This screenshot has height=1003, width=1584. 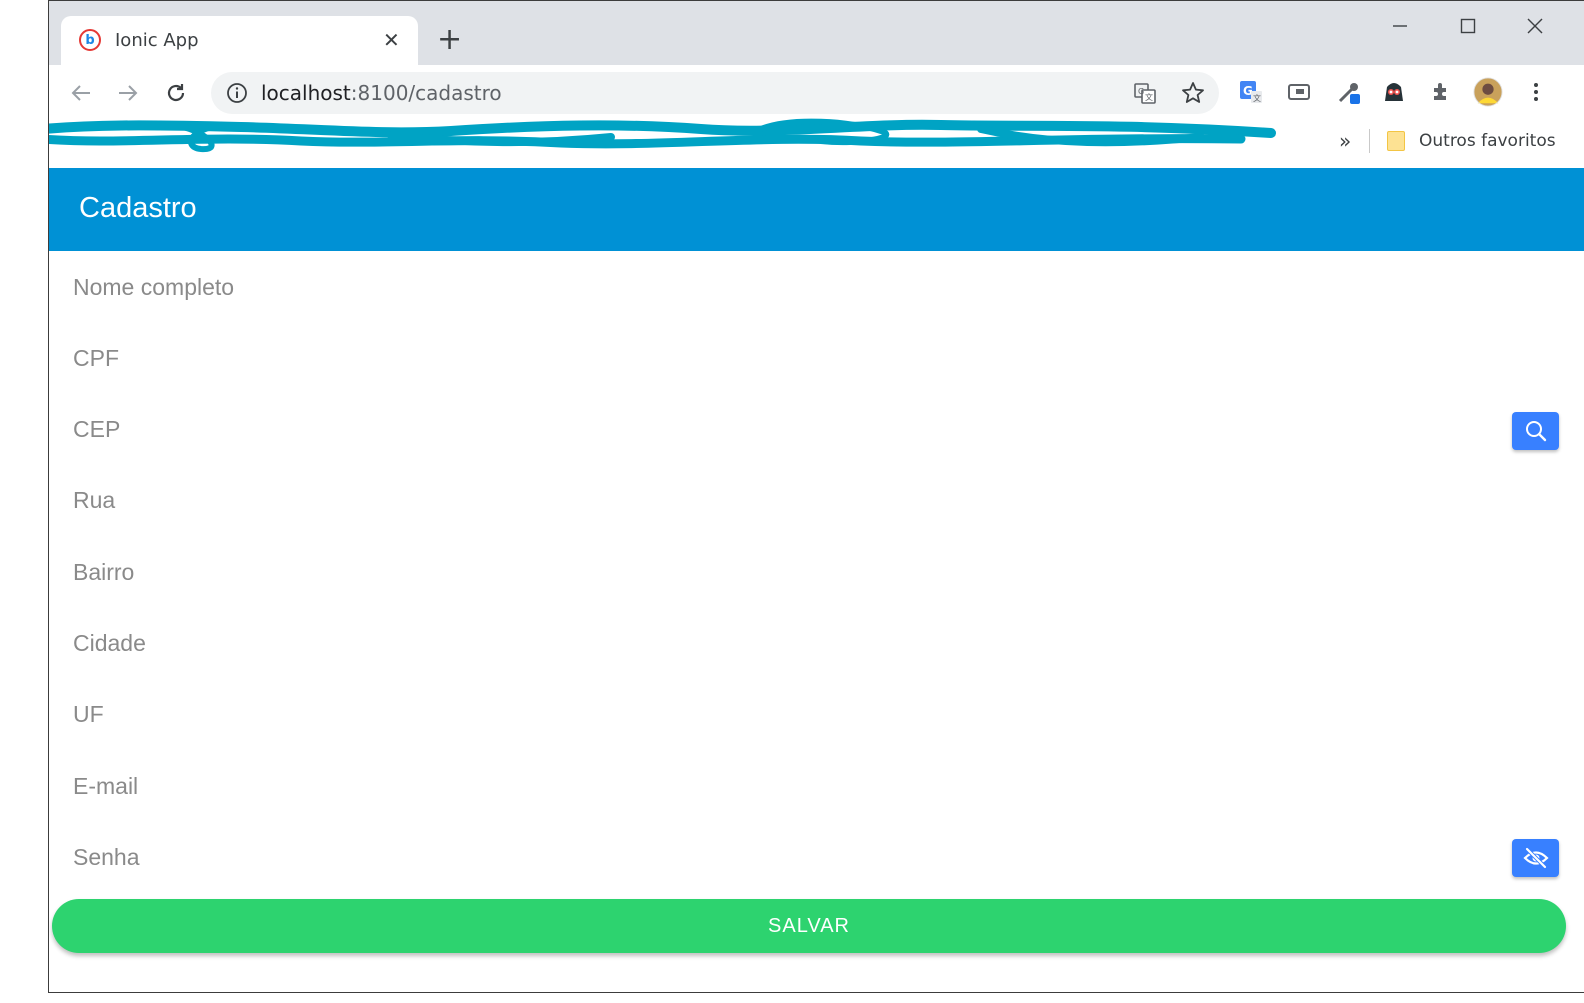 I want to click on browser-menu-icon, so click(x=1536, y=92).